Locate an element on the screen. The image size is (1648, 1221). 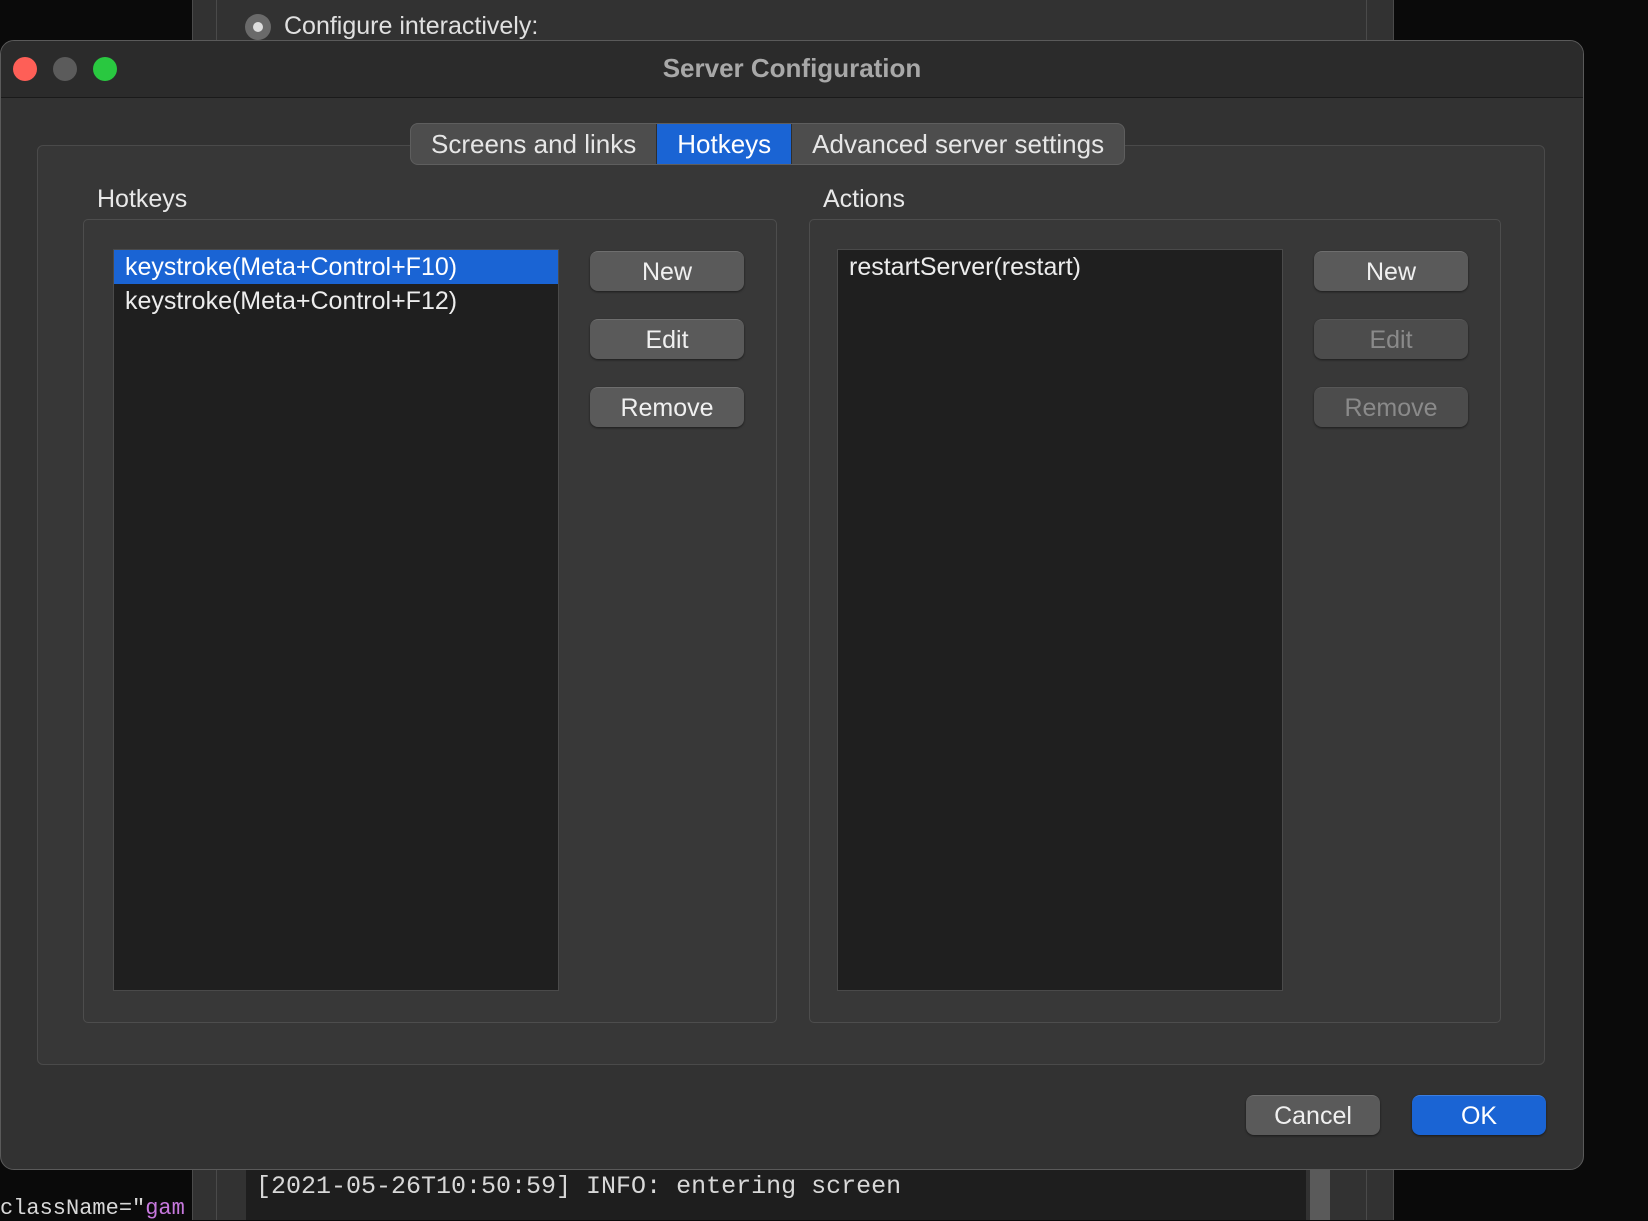
tab-screens-and-links: Screens and links is located at coordinates (534, 144).